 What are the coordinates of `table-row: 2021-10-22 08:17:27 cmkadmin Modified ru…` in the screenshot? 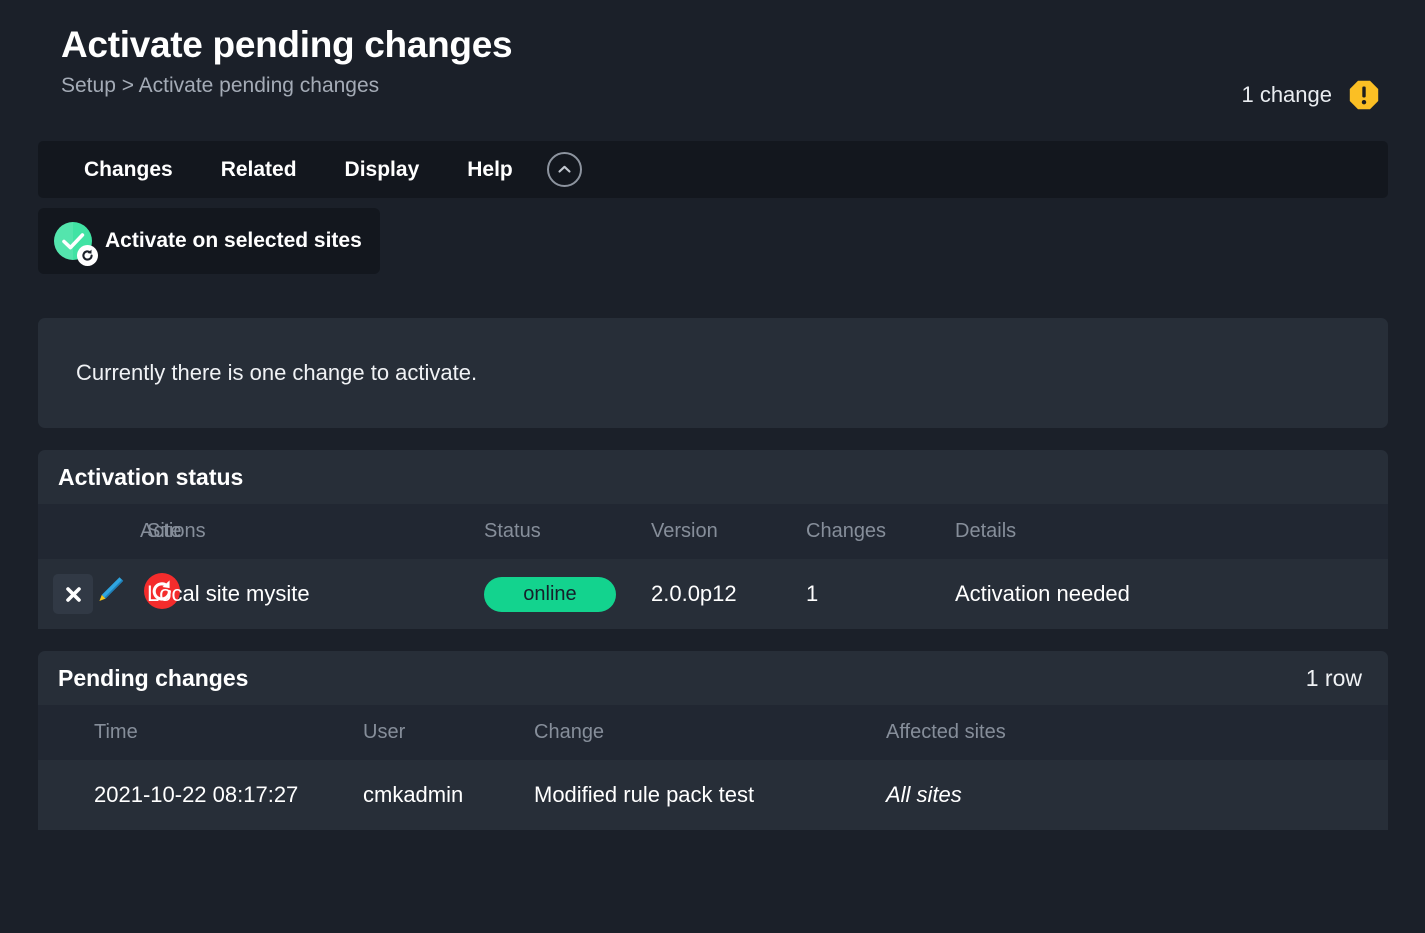 It's located at (713, 795).